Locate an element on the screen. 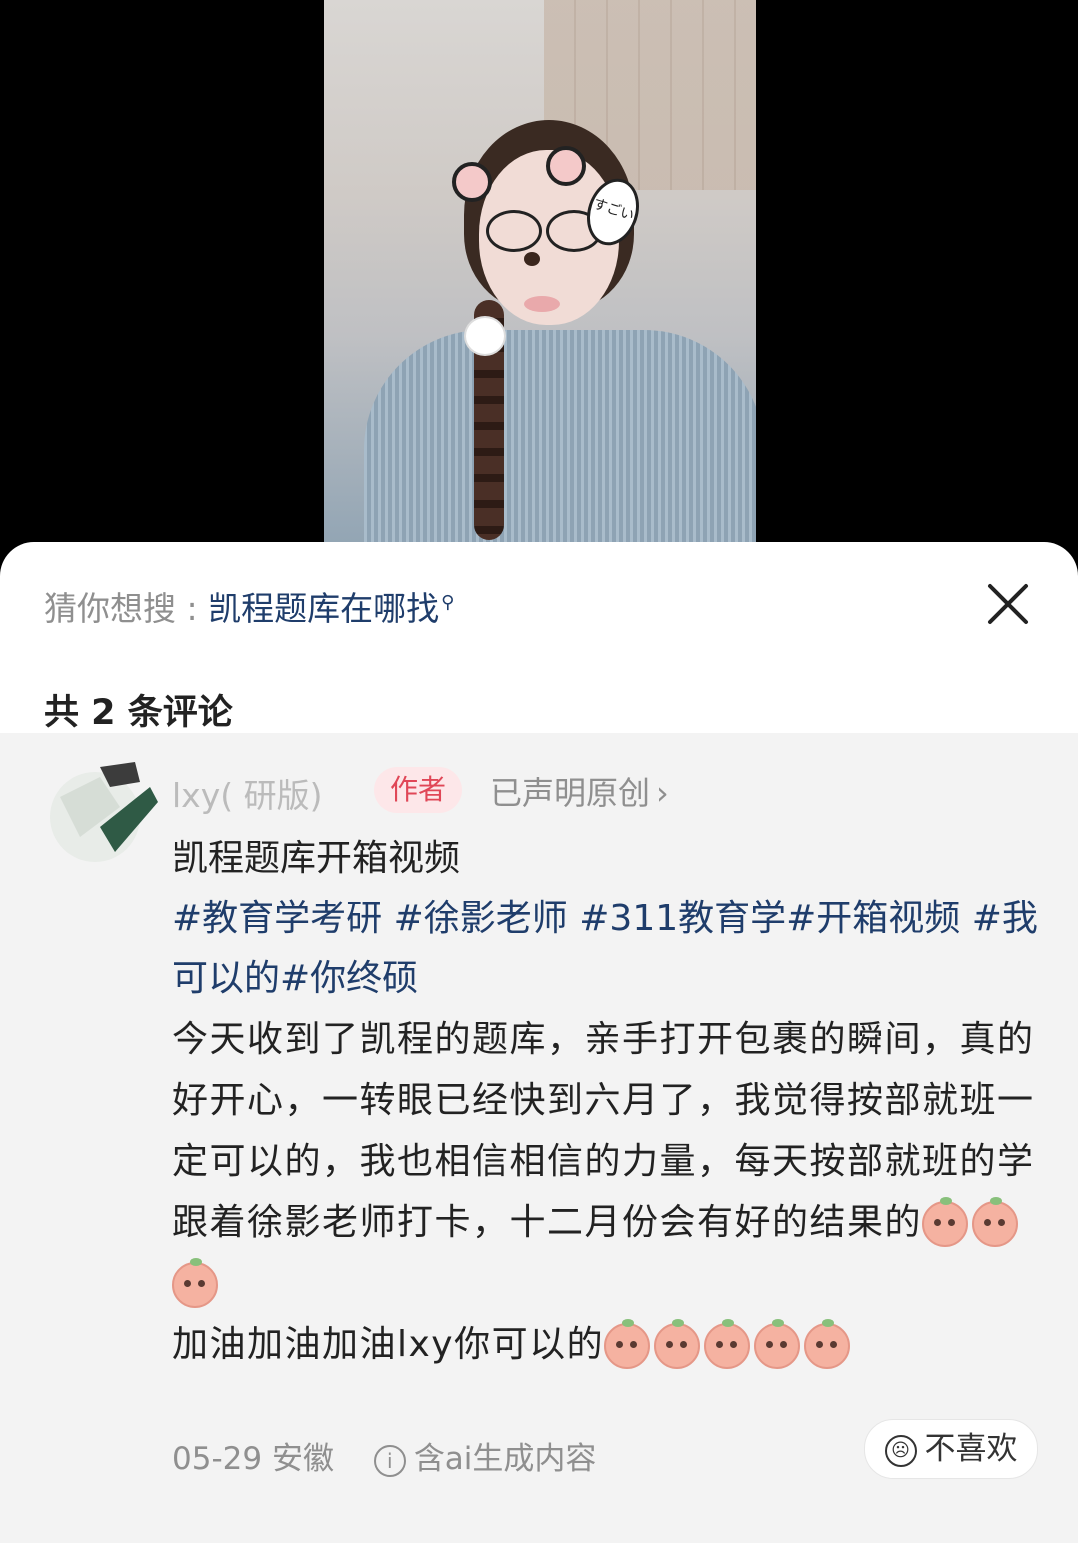 The height and width of the screenshot is (1543, 1078). comment-location: 安徽 is located at coordinates (302, 1459).